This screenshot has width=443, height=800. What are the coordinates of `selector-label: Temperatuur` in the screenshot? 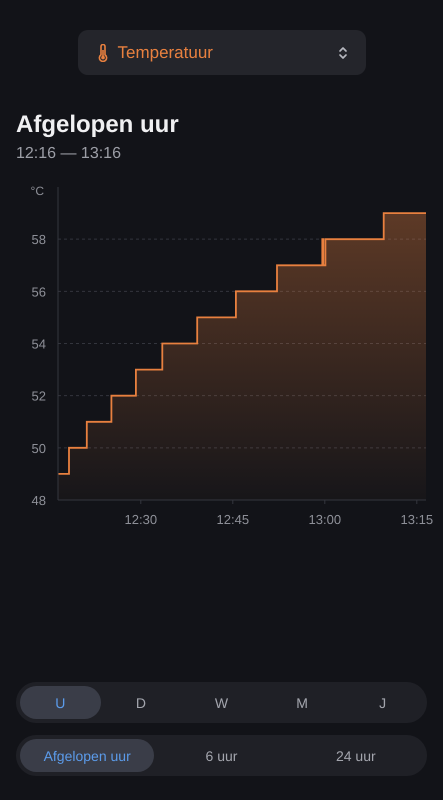 It's located at (166, 52).